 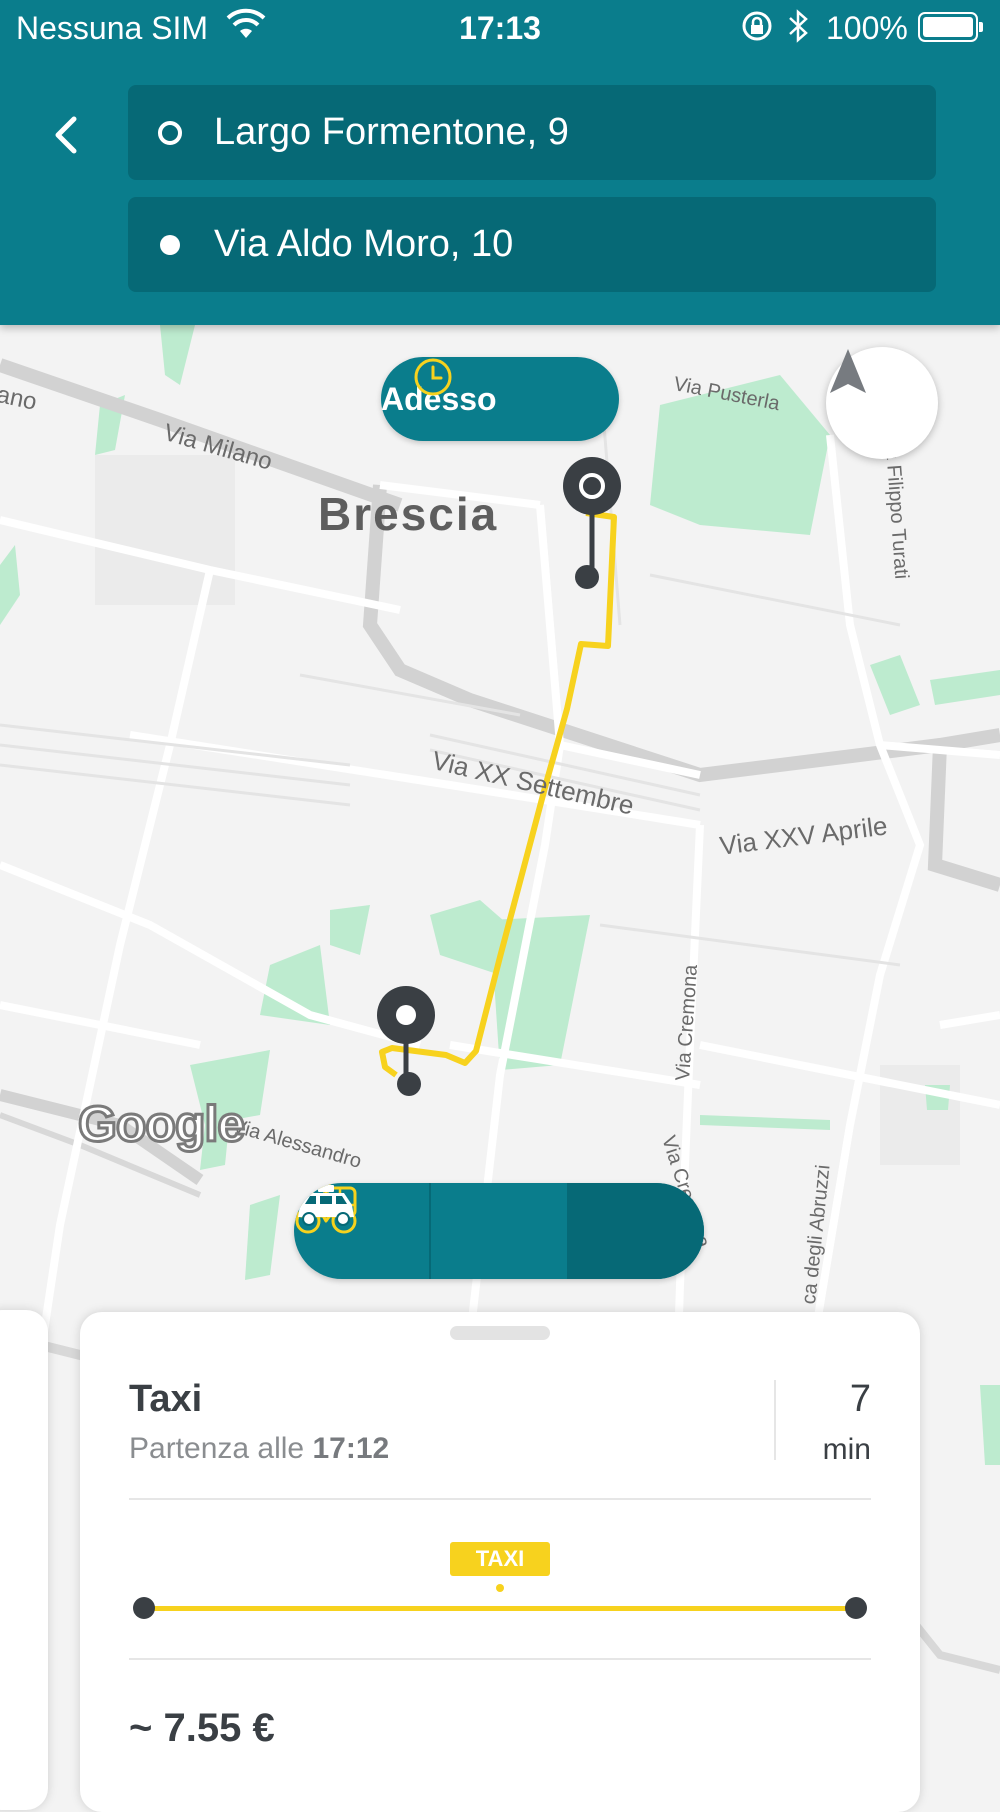 What do you see at coordinates (860, 1399) in the screenshot?
I see `duration-value: 7` at bounding box center [860, 1399].